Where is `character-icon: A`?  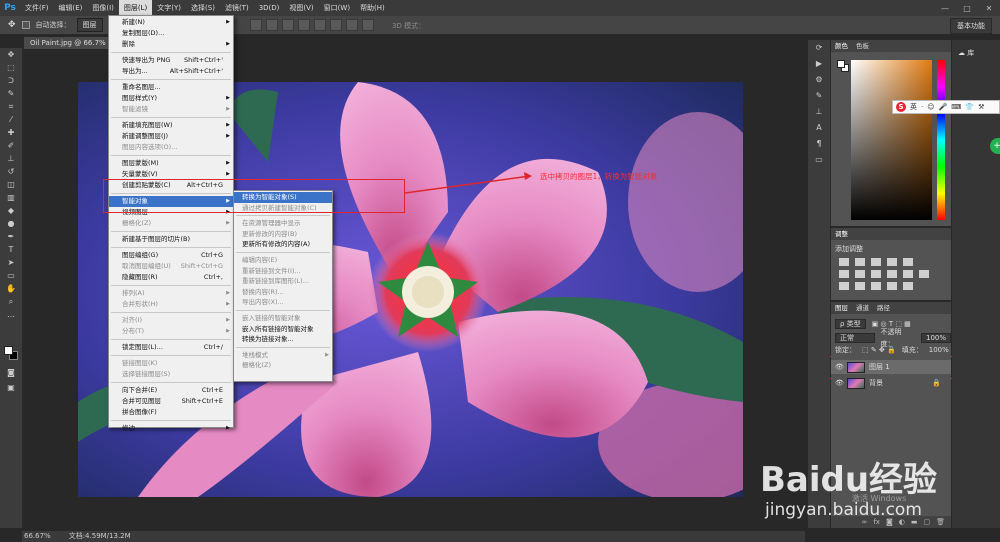 character-icon: A is located at coordinates (819, 128).